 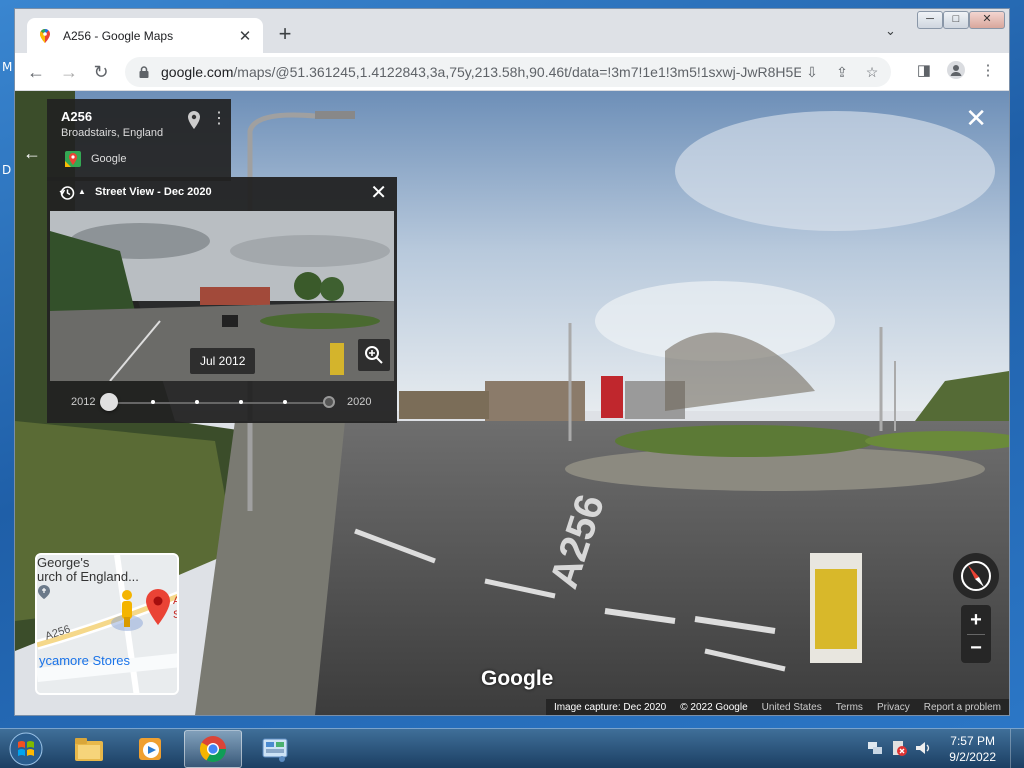 What do you see at coordinates (359, 402) in the screenshot?
I see `slider-end-year: 2020` at bounding box center [359, 402].